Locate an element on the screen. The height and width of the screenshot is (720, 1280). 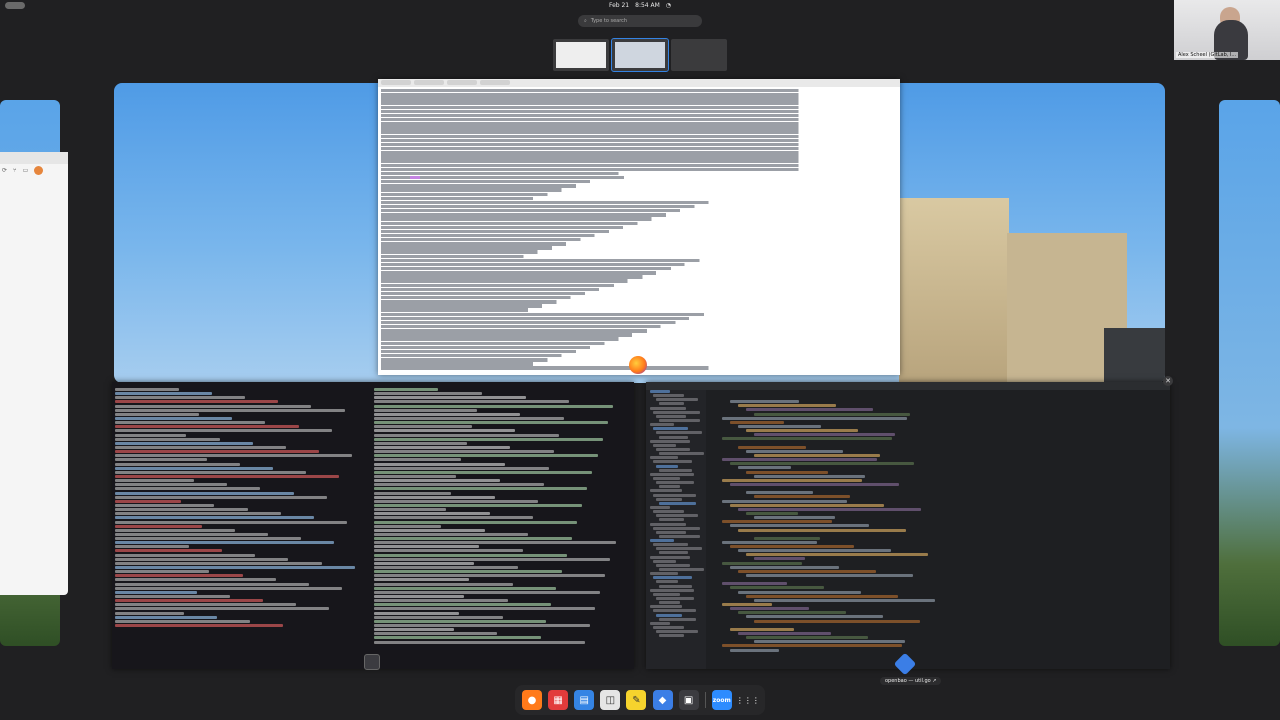
browser-window-left: ⟳ ⑂ ▭ is located at coordinates (34, 373).